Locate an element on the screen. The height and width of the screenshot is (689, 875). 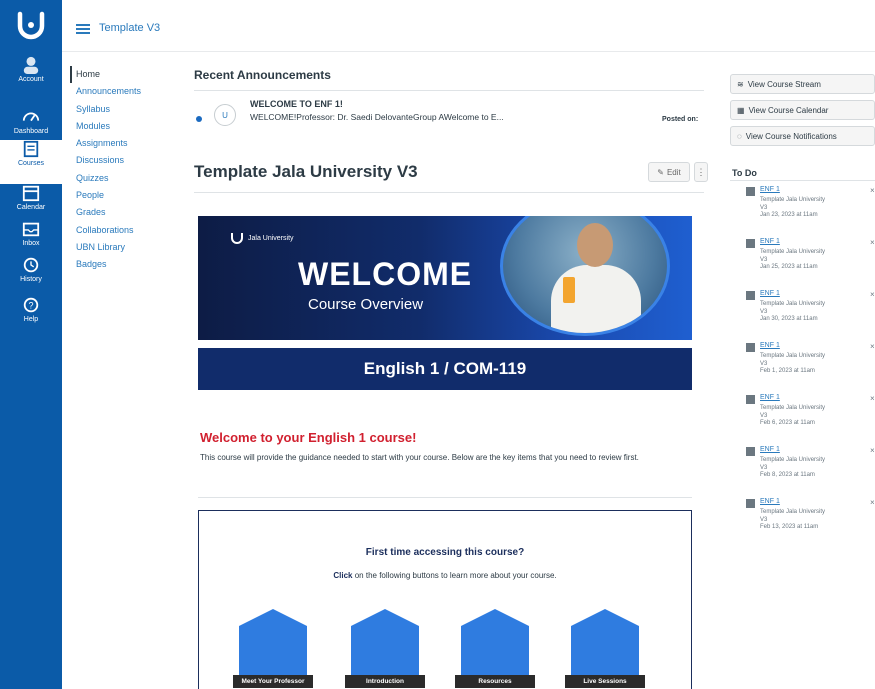
welcome-banner: Jala University WELCOME Course Overview is located at coordinates (445, 278).